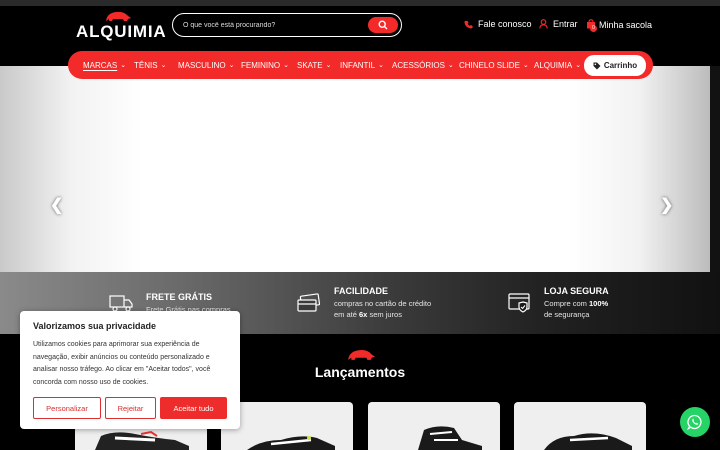  I want to click on armadillo-logo-icon, so click(118, 16).